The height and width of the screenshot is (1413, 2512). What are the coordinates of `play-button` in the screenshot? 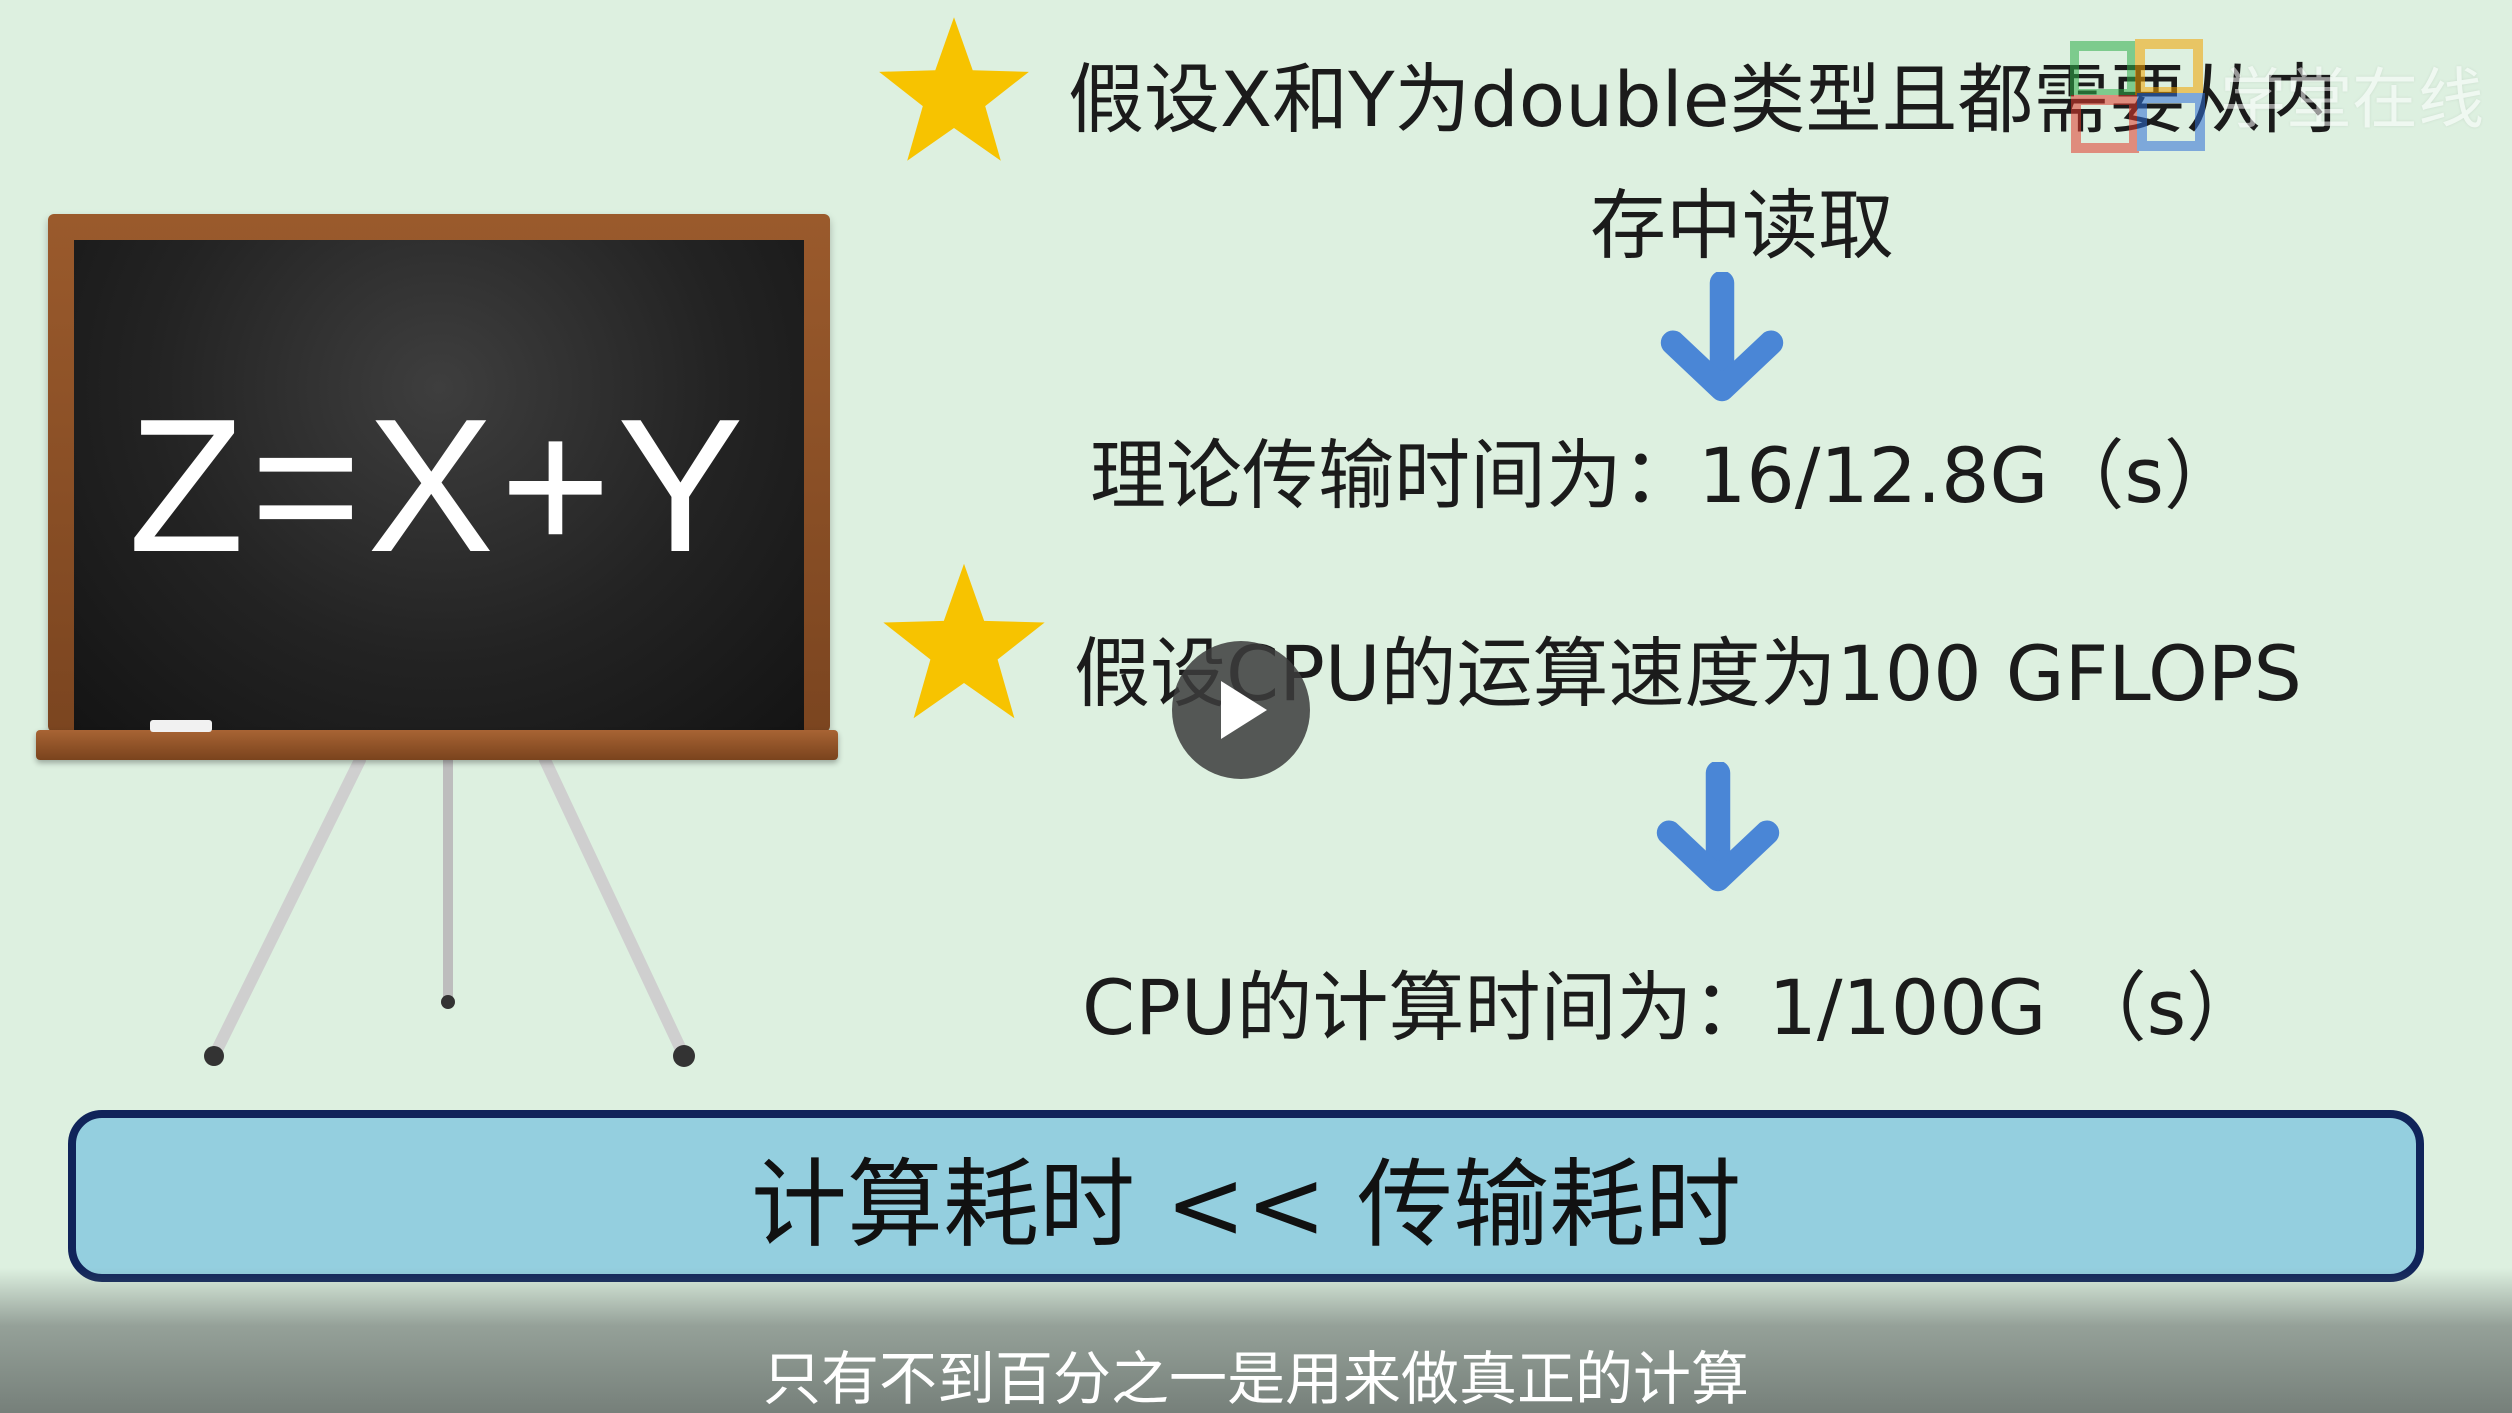 It's located at (1241, 710).